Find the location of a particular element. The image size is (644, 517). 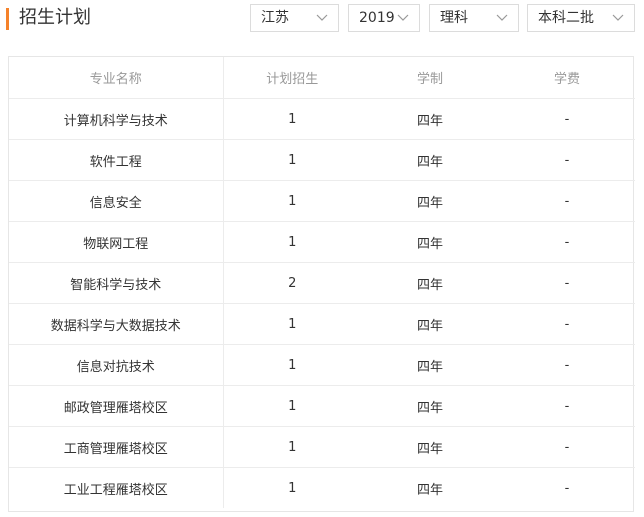

table-row: 智能科学与技术 2 四年 - is located at coordinates (322, 283).